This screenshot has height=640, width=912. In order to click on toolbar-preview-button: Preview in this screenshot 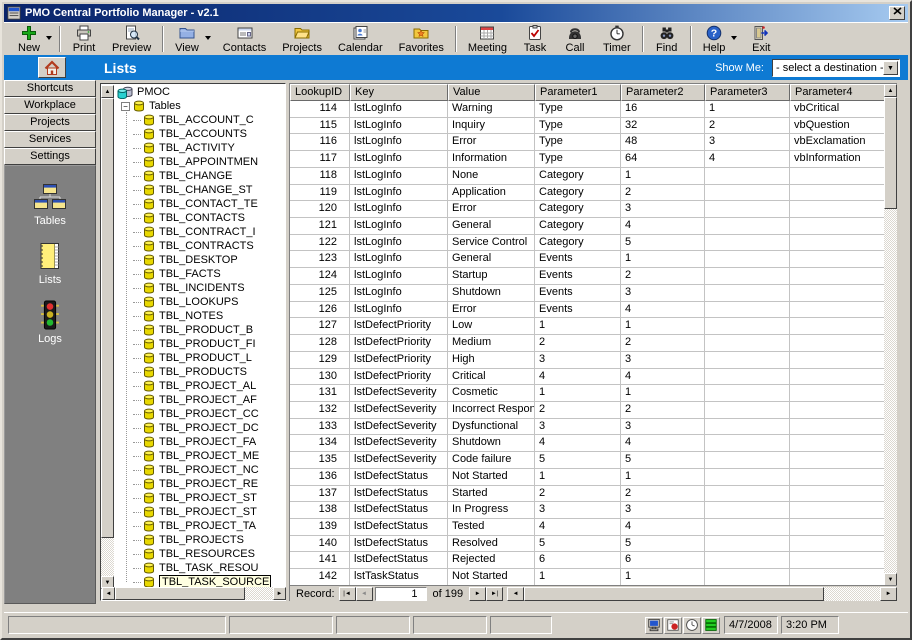, I will do `click(131, 39)`.